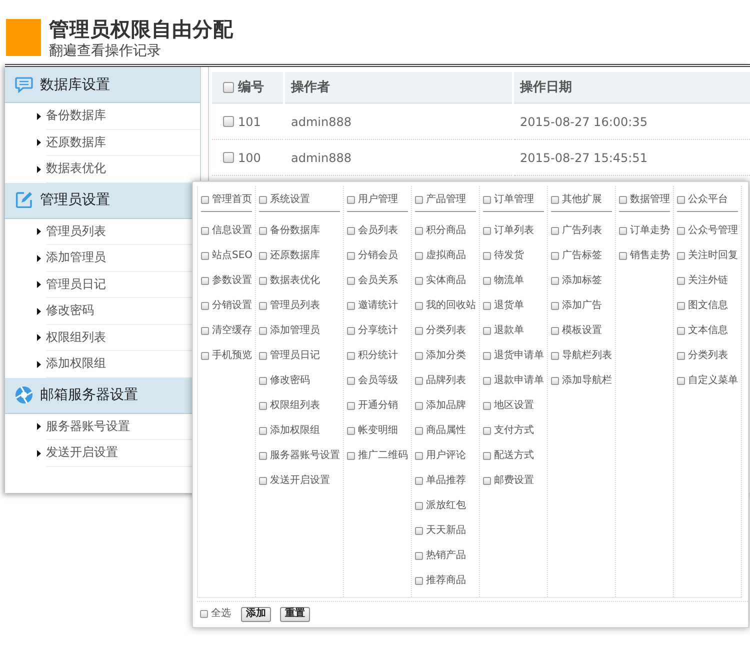 The height and width of the screenshot is (658, 750). I want to click on aperture-icon, so click(24, 395).